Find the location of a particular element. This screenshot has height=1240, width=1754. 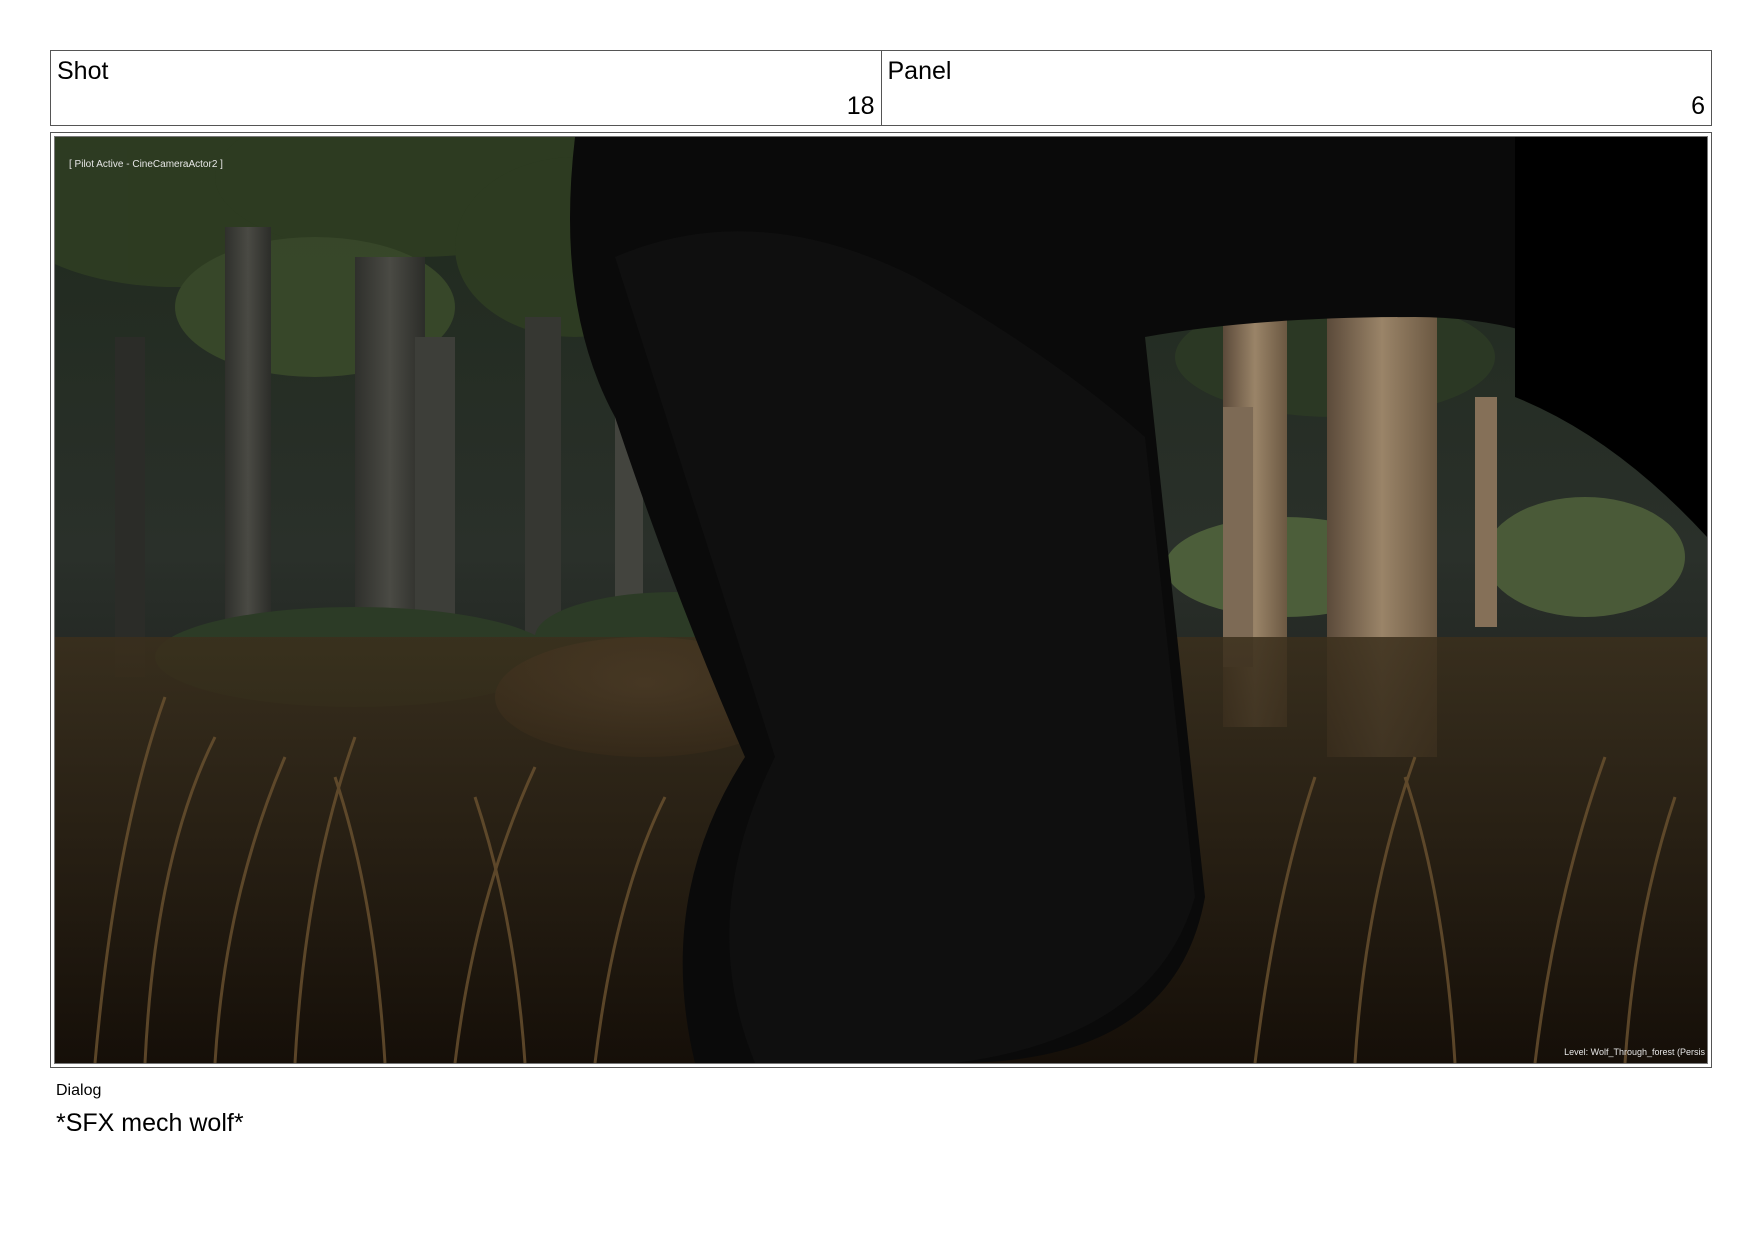

panel-number: 6 is located at coordinates (1698, 106).